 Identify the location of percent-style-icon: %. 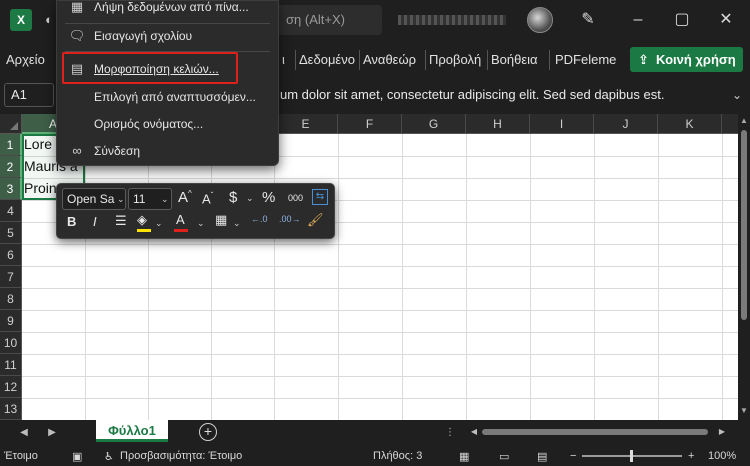
(268, 197).